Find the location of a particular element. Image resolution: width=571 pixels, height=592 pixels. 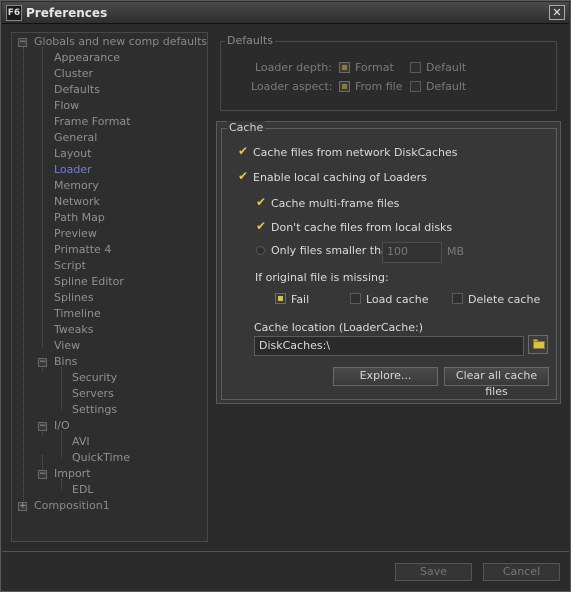

fail-radio is located at coordinates (280, 298).